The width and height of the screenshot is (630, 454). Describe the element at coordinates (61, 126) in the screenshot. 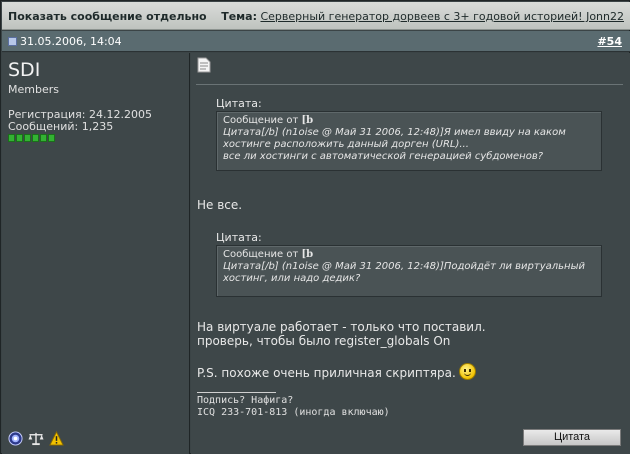

I see `post-count: Сообщений: 1,235` at that location.